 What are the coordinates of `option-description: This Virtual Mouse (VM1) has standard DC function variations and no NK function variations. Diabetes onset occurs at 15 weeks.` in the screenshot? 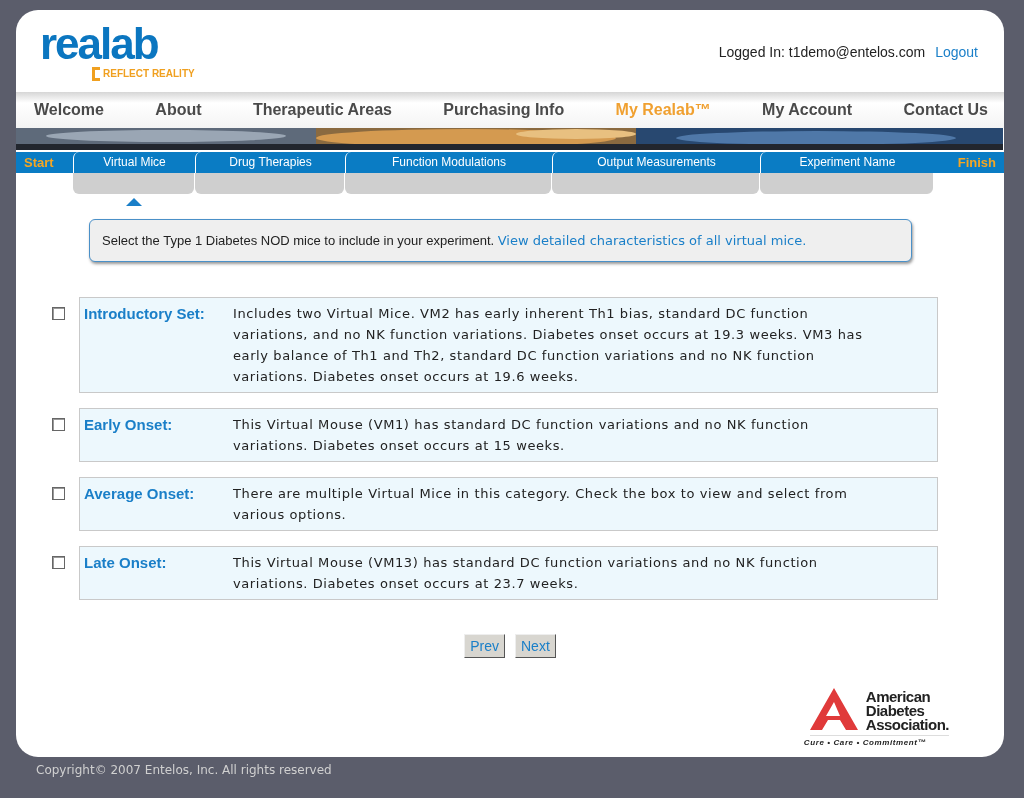 It's located at (521, 435).